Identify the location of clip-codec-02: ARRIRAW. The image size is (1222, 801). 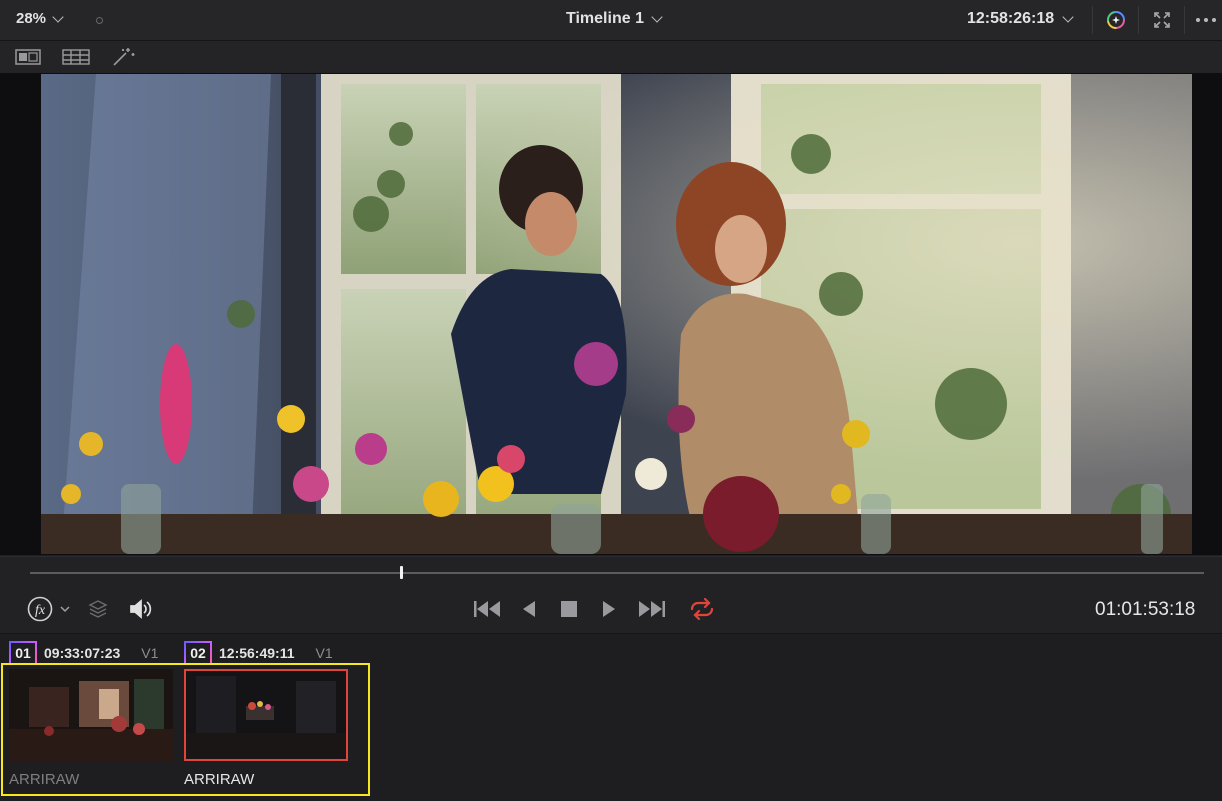
(219, 779).